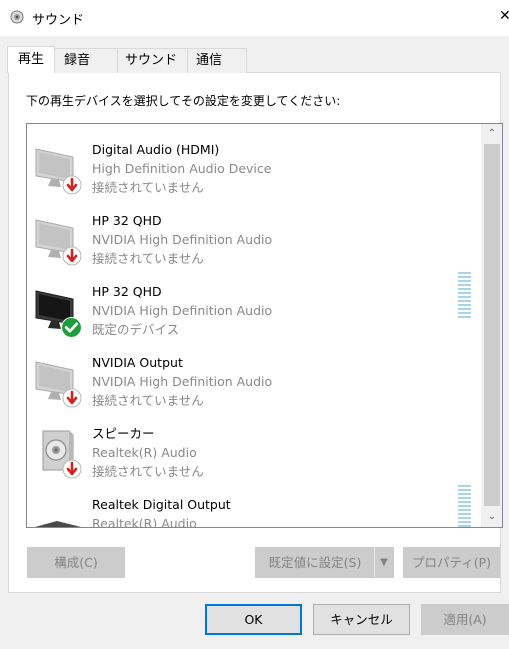 Image resolution: width=509 pixels, height=649 pixels. I want to click on vertical-scrollbar: ⌃ ⌄, so click(491, 325).